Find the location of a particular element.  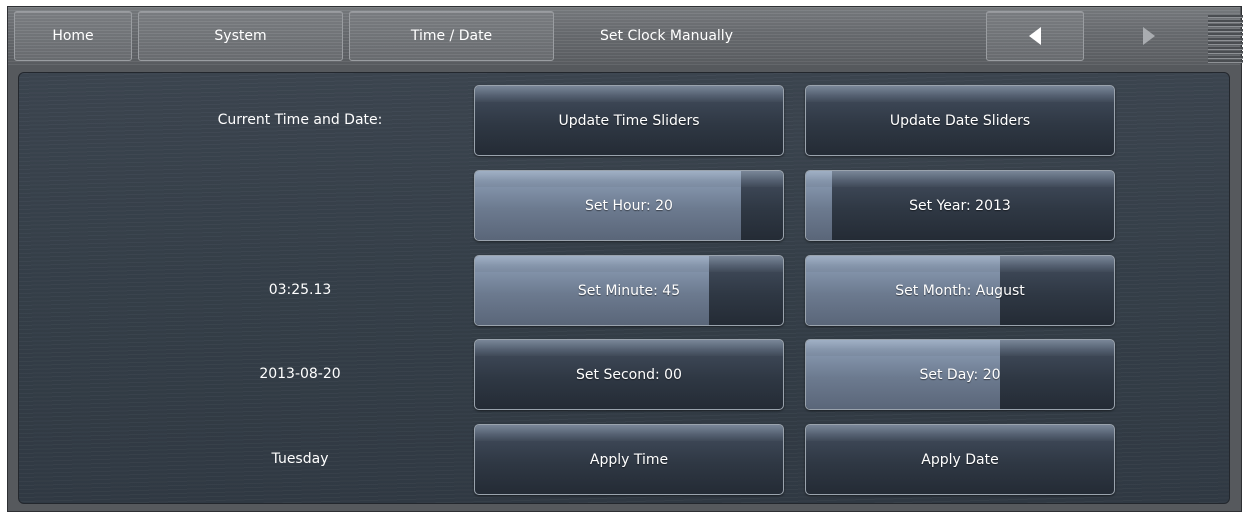

set-day-label: Set Day: 20 is located at coordinates (960, 374).